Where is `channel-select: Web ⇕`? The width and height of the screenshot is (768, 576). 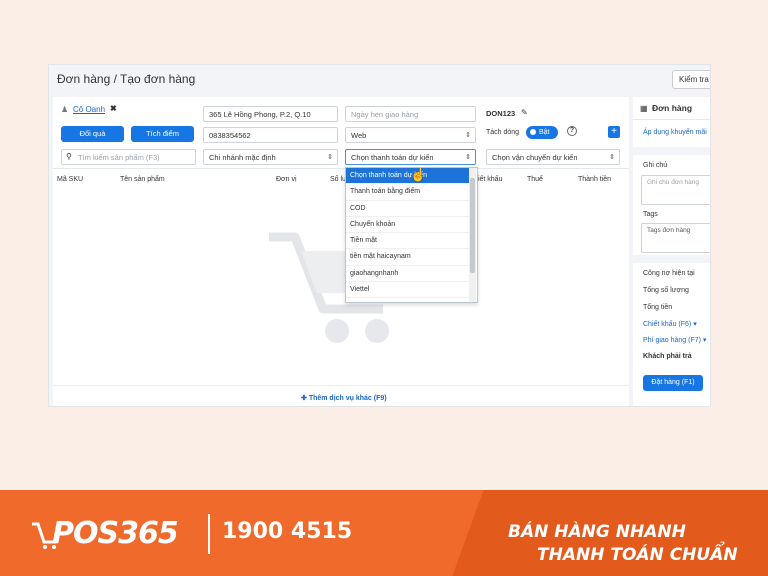
channel-select: Web ⇕ is located at coordinates (410, 135).